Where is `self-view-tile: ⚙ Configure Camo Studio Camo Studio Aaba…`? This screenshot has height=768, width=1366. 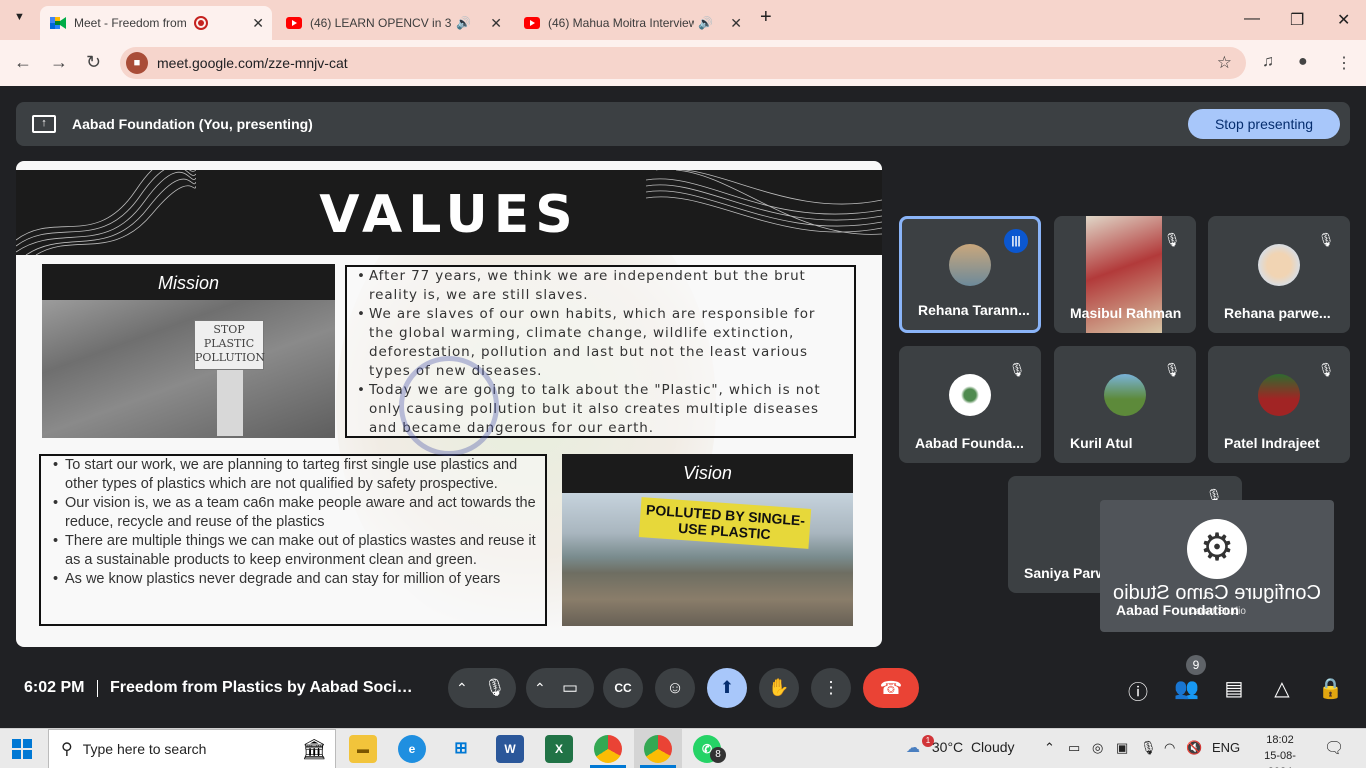
self-view-tile: ⚙ Configure Camo Studio Camo Studio Aaba… is located at coordinates (1217, 566).